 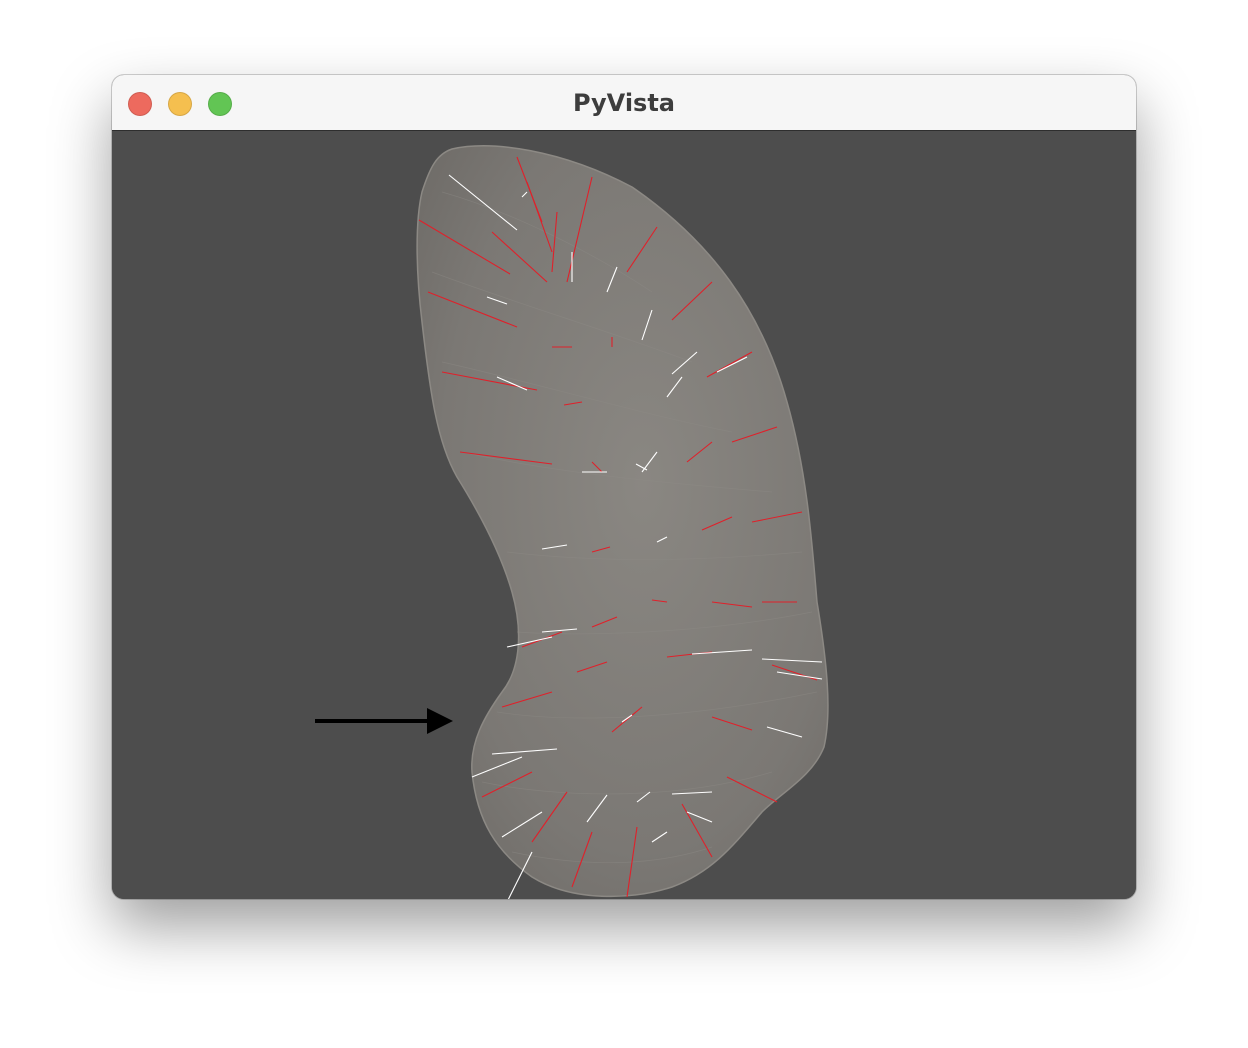 I want to click on annotation-arrow, so click(x=384, y=721).